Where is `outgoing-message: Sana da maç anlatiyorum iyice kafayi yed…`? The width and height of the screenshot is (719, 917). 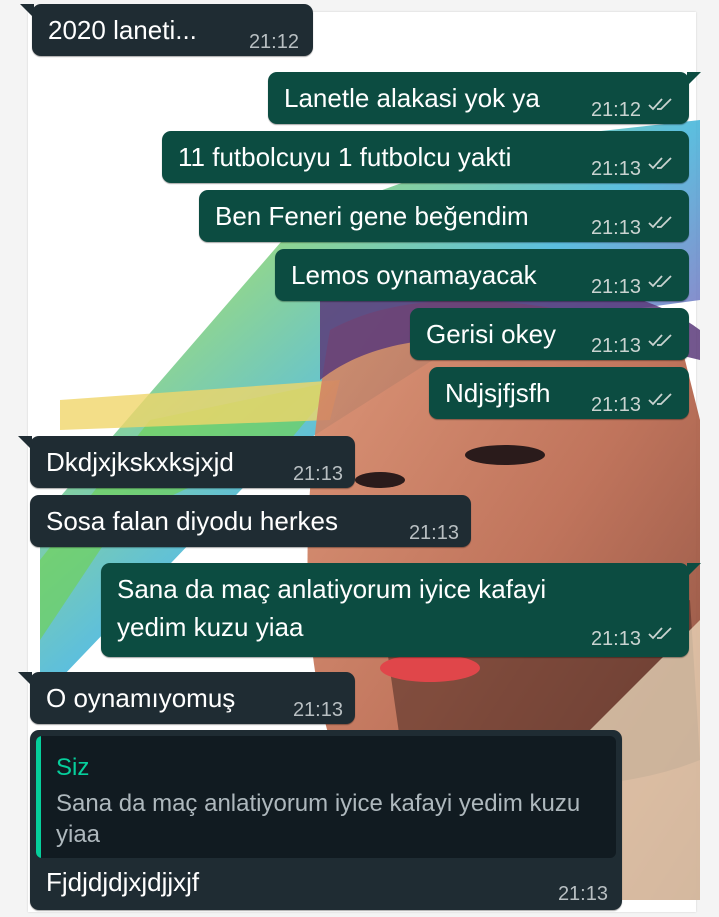
outgoing-message: Sana da maç anlatiyorum iyice kafayi yed… is located at coordinates (401, 610).